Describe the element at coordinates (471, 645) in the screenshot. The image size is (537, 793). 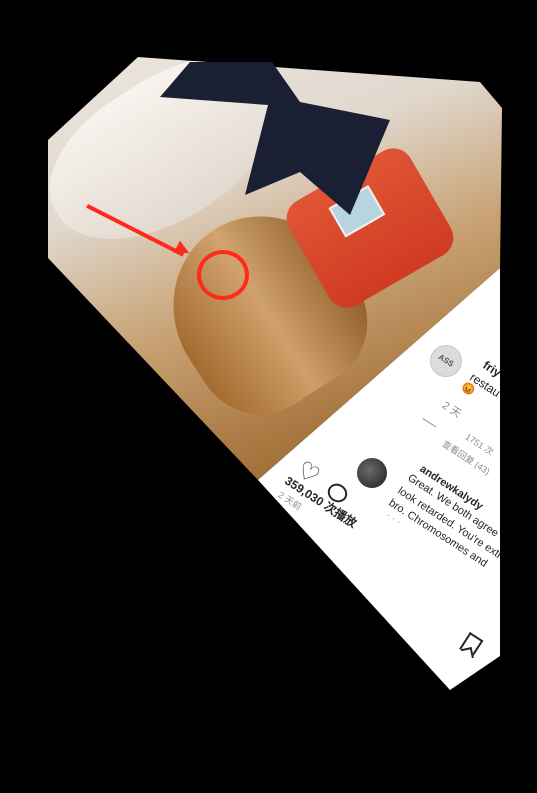
I see `bookmark-icon` at that location.